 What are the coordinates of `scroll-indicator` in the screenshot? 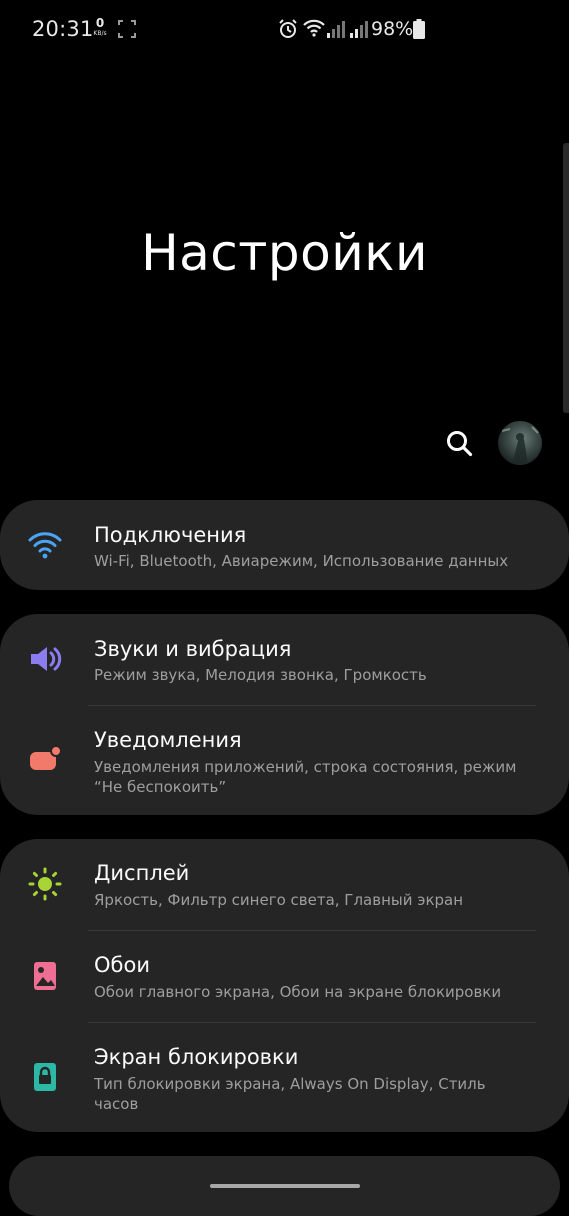 It's located at (566, 278).